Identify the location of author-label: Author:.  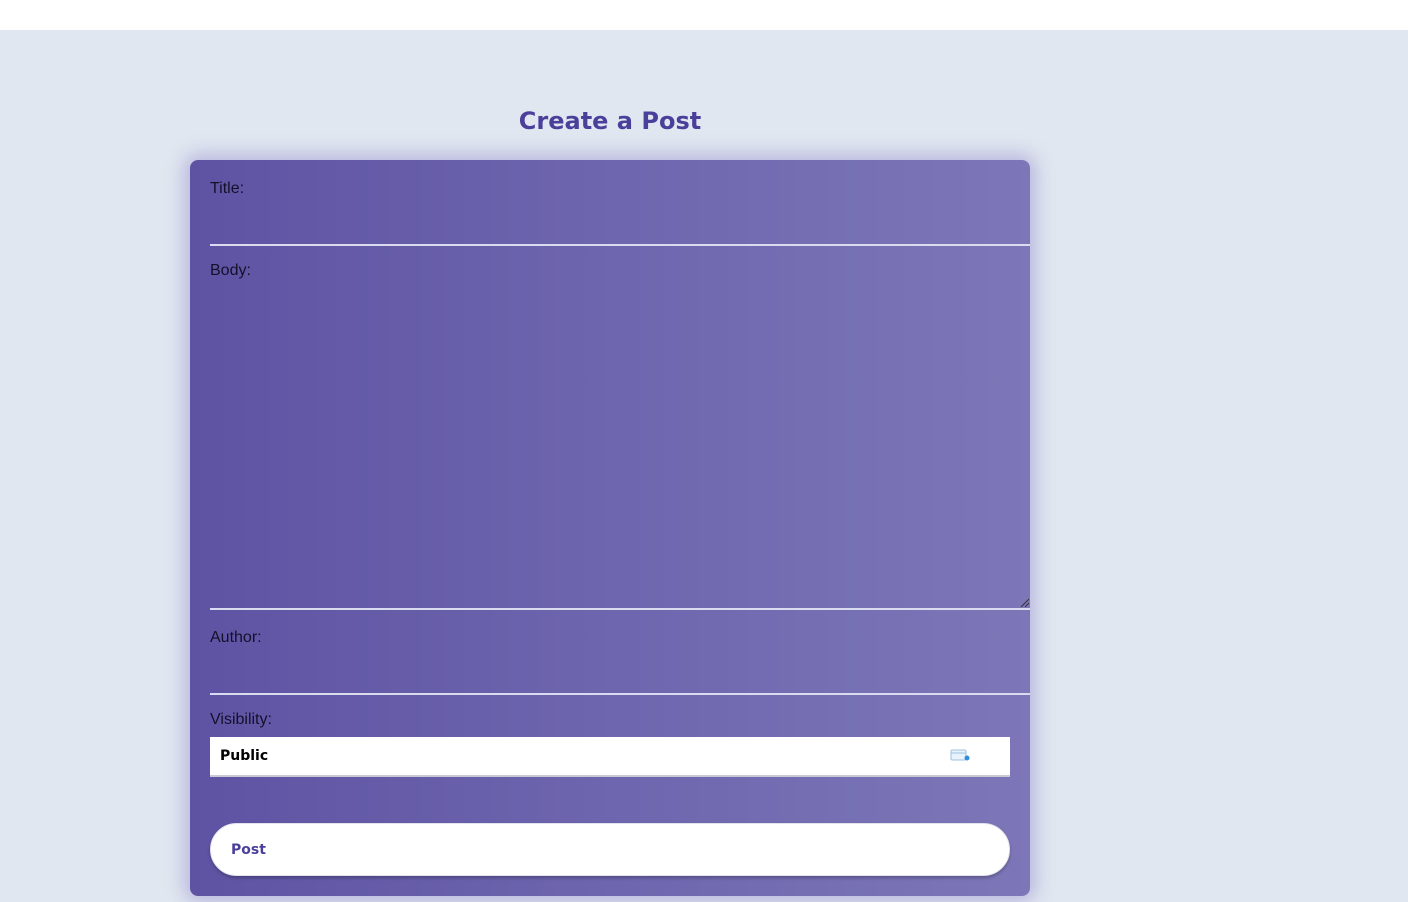
(236, 637).